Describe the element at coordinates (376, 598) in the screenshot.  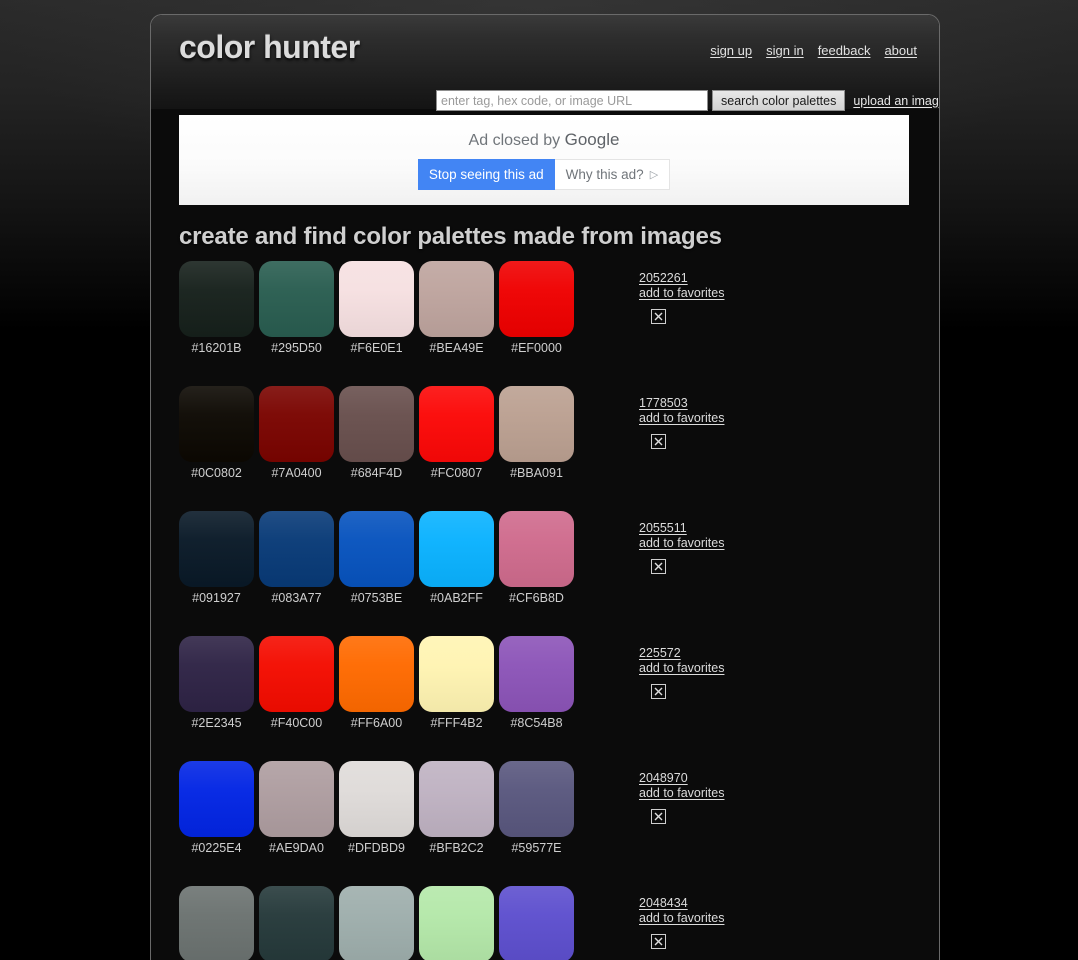
I see `swatch-hex-label: #0753BE` at that location.